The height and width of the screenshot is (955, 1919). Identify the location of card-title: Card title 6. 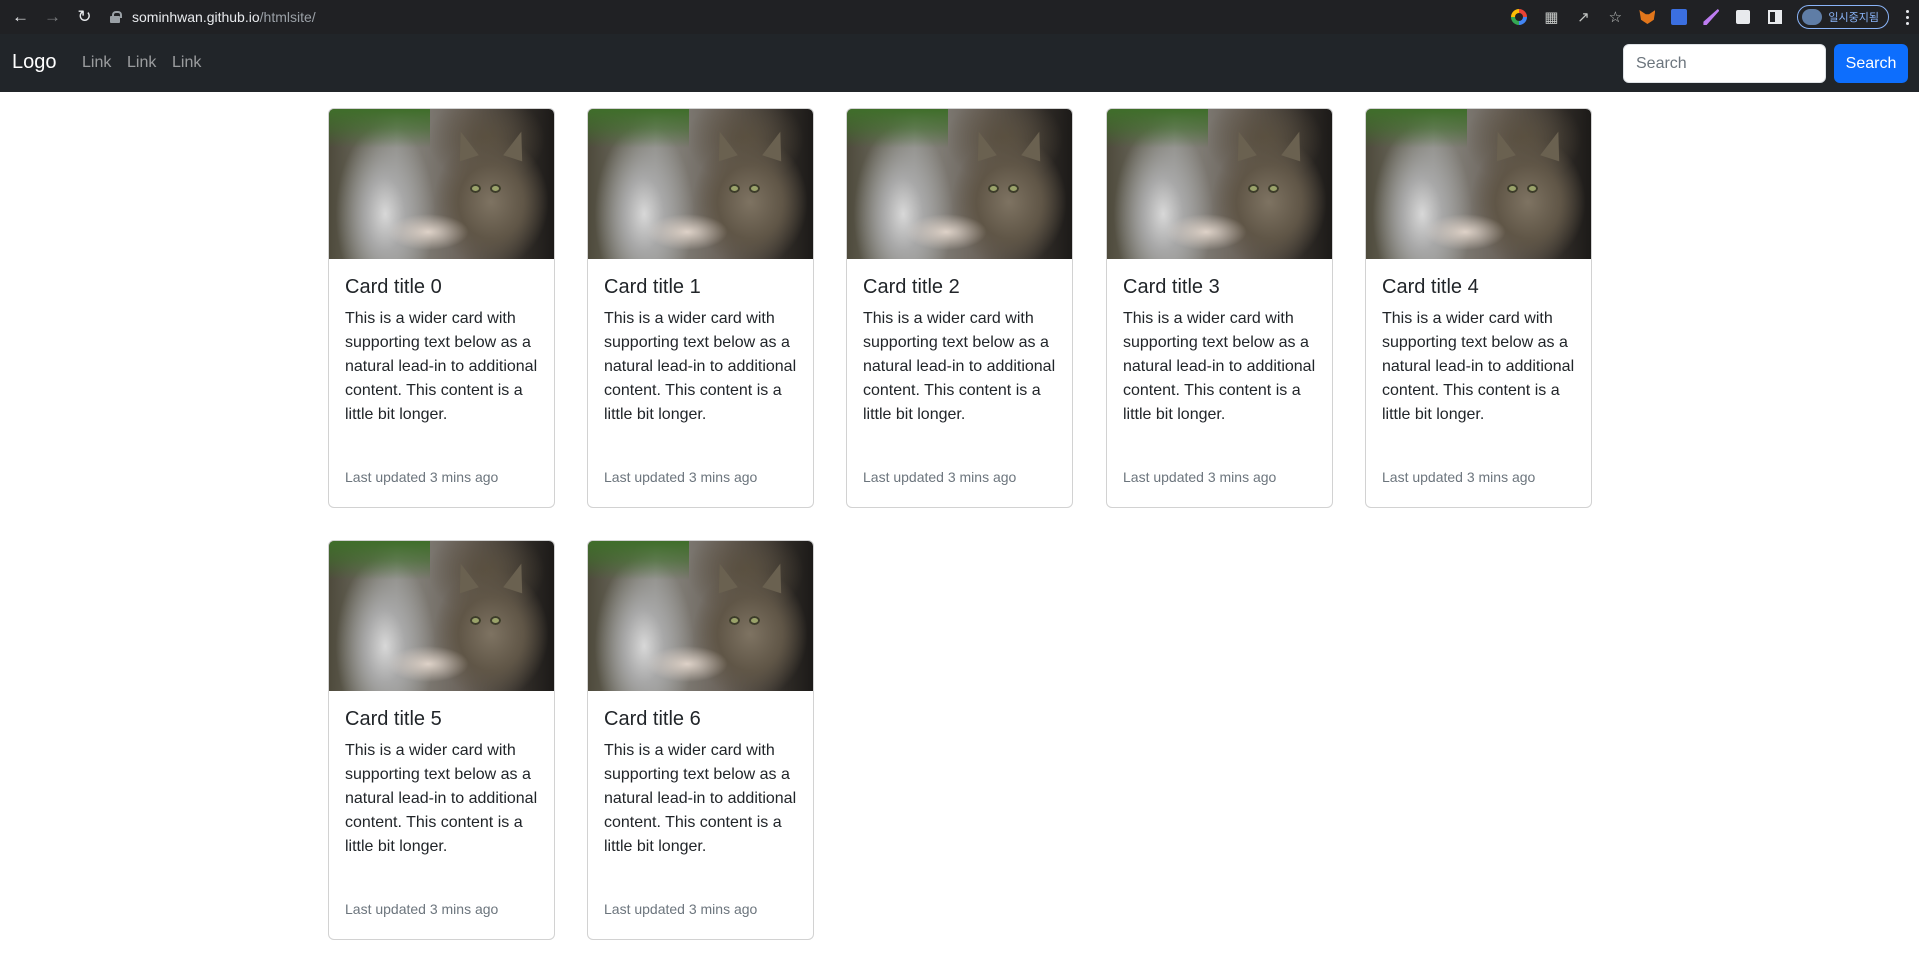
(652, 719).